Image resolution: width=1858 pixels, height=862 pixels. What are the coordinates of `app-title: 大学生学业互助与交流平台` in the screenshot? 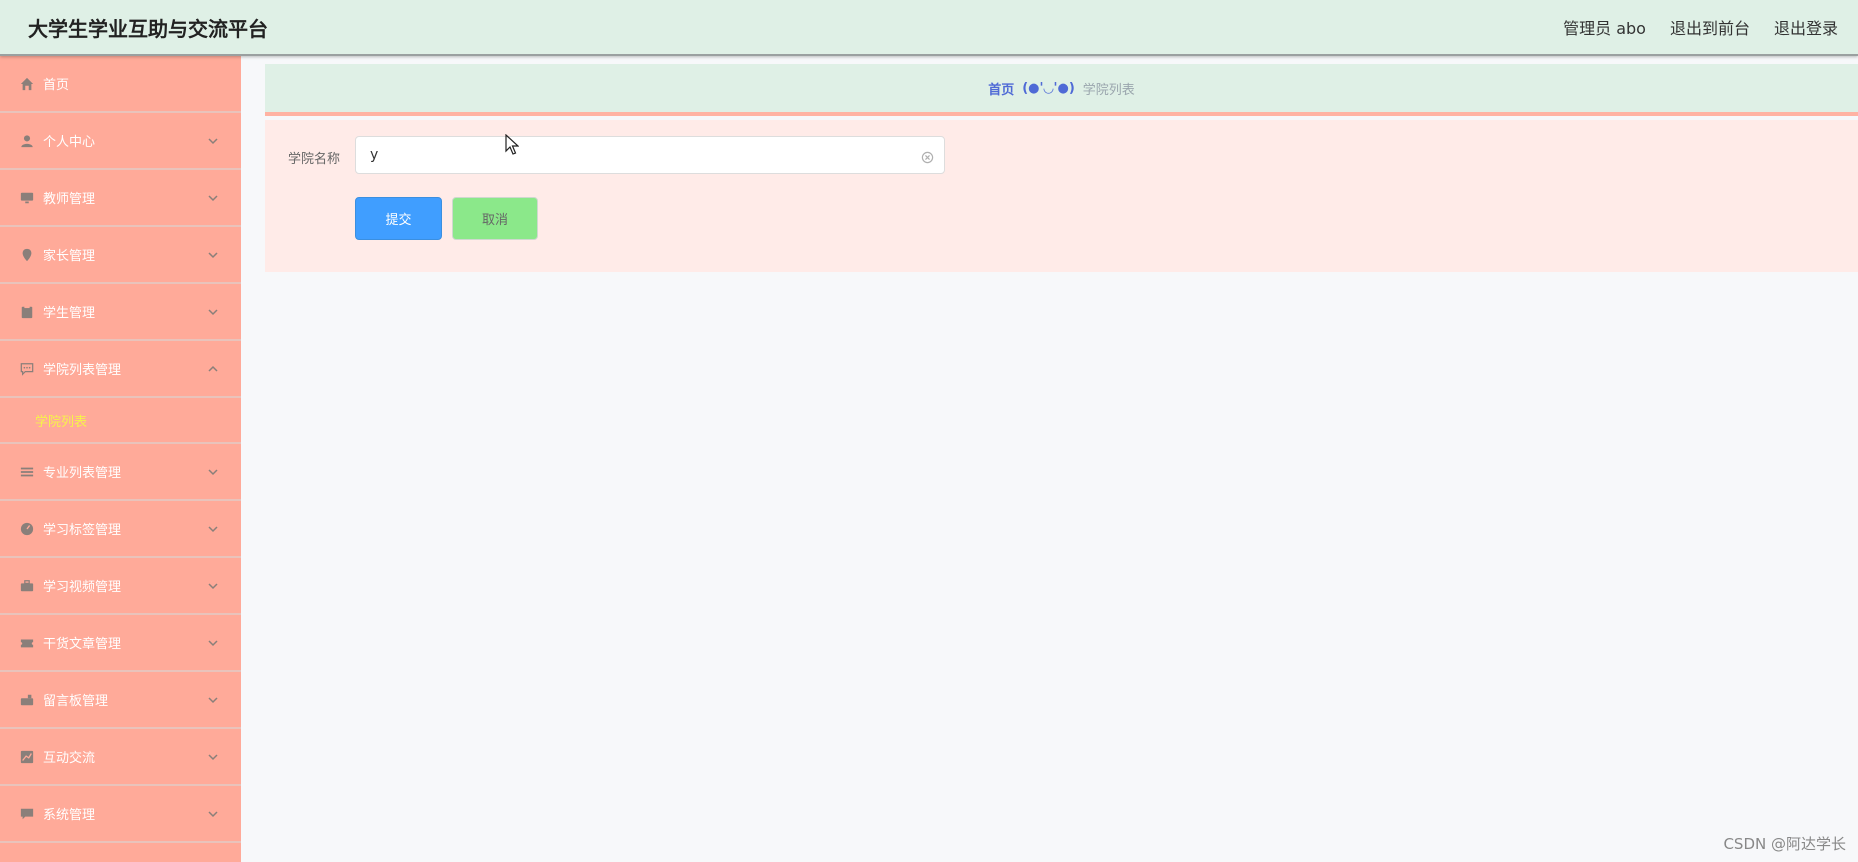 It's located at (148, 28).